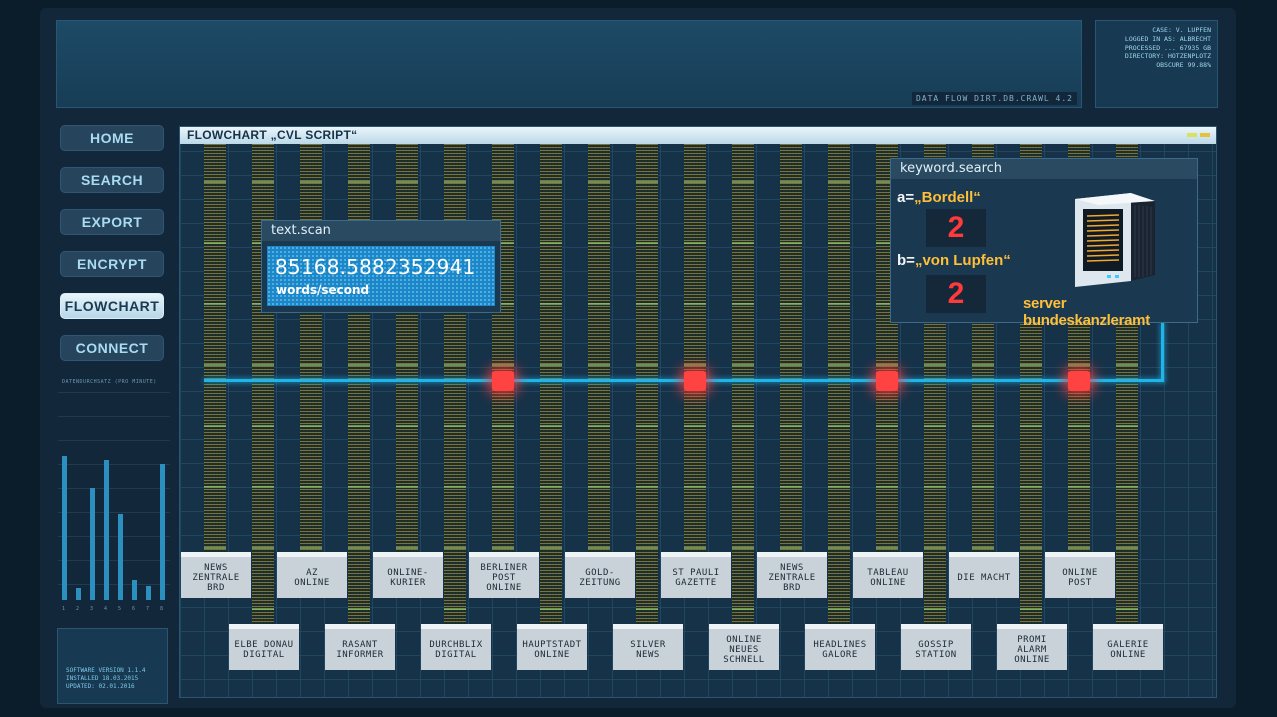 The height and width of the screenshot is (717, 1277). Describe the element at coordinates (112, 348) in the screenshot. I see `nav-connect-button: CONNECT` at that location.